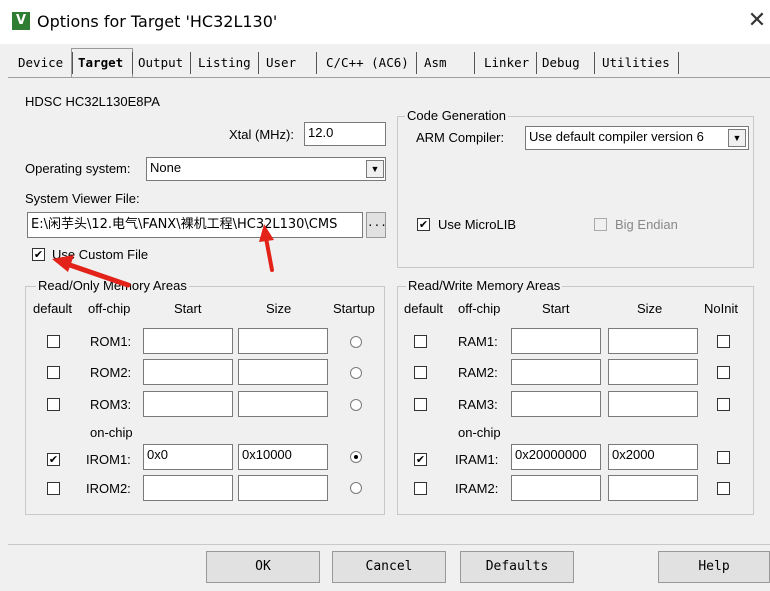 The image size is (770, 591). I want to click on annotation-overlay, so click(163, 256).